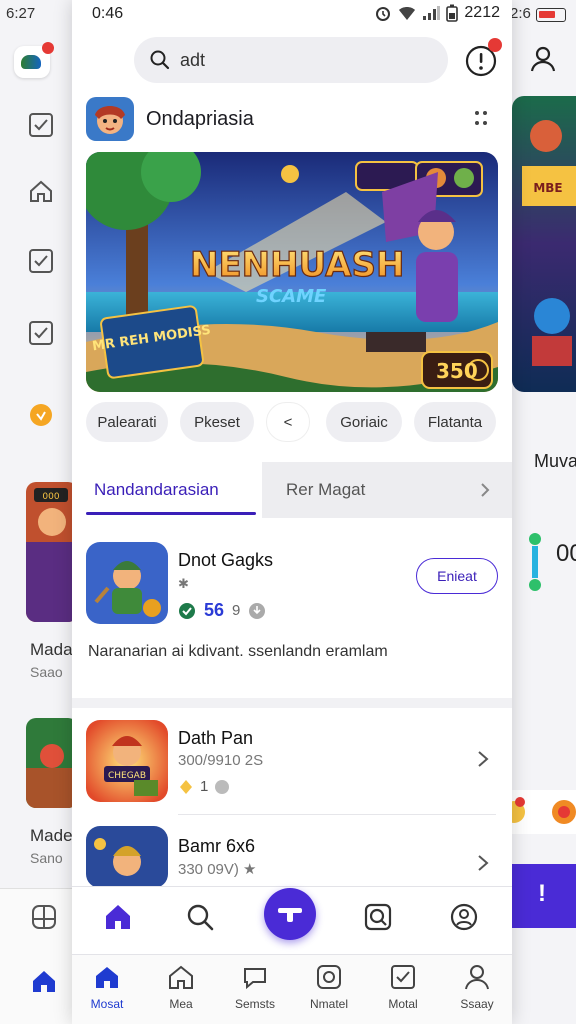 The image size is (576, 1024). What do you see at coordinates (217, 869) in the screenshot?
I see `game-meta: 330 09V) ★` at bounding box center [217, 869].